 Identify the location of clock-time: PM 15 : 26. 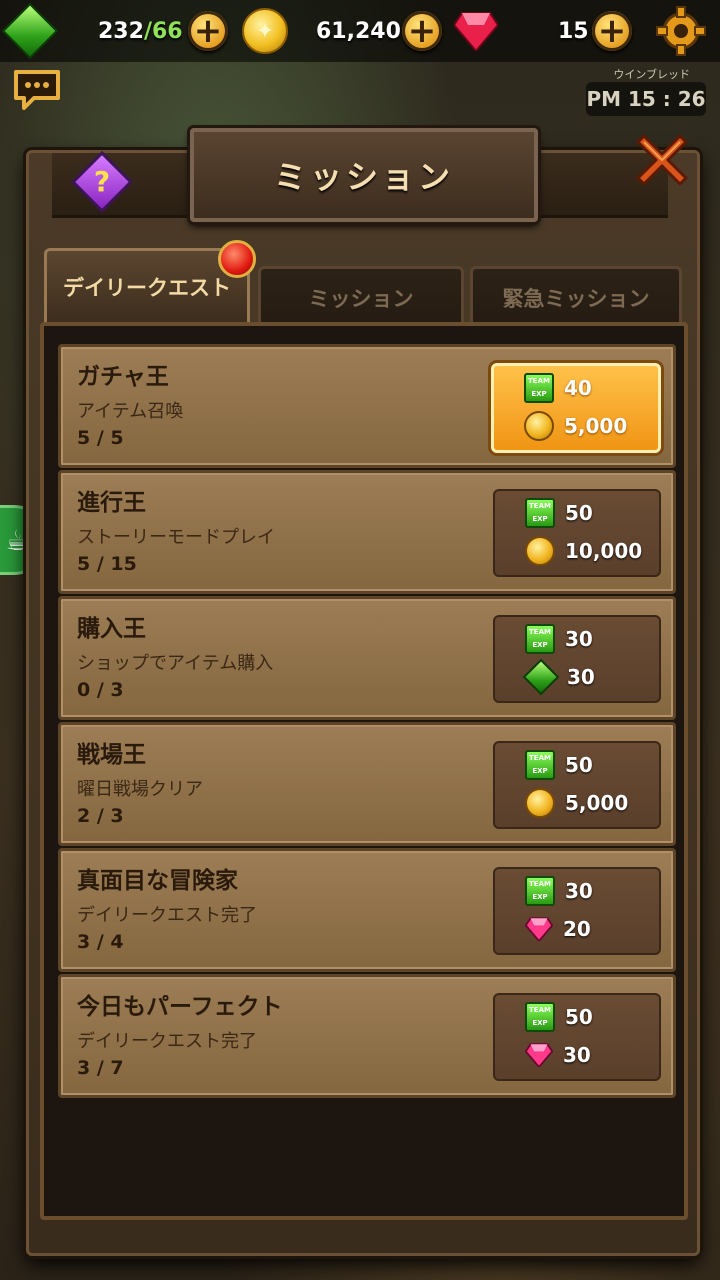
(646, 99).